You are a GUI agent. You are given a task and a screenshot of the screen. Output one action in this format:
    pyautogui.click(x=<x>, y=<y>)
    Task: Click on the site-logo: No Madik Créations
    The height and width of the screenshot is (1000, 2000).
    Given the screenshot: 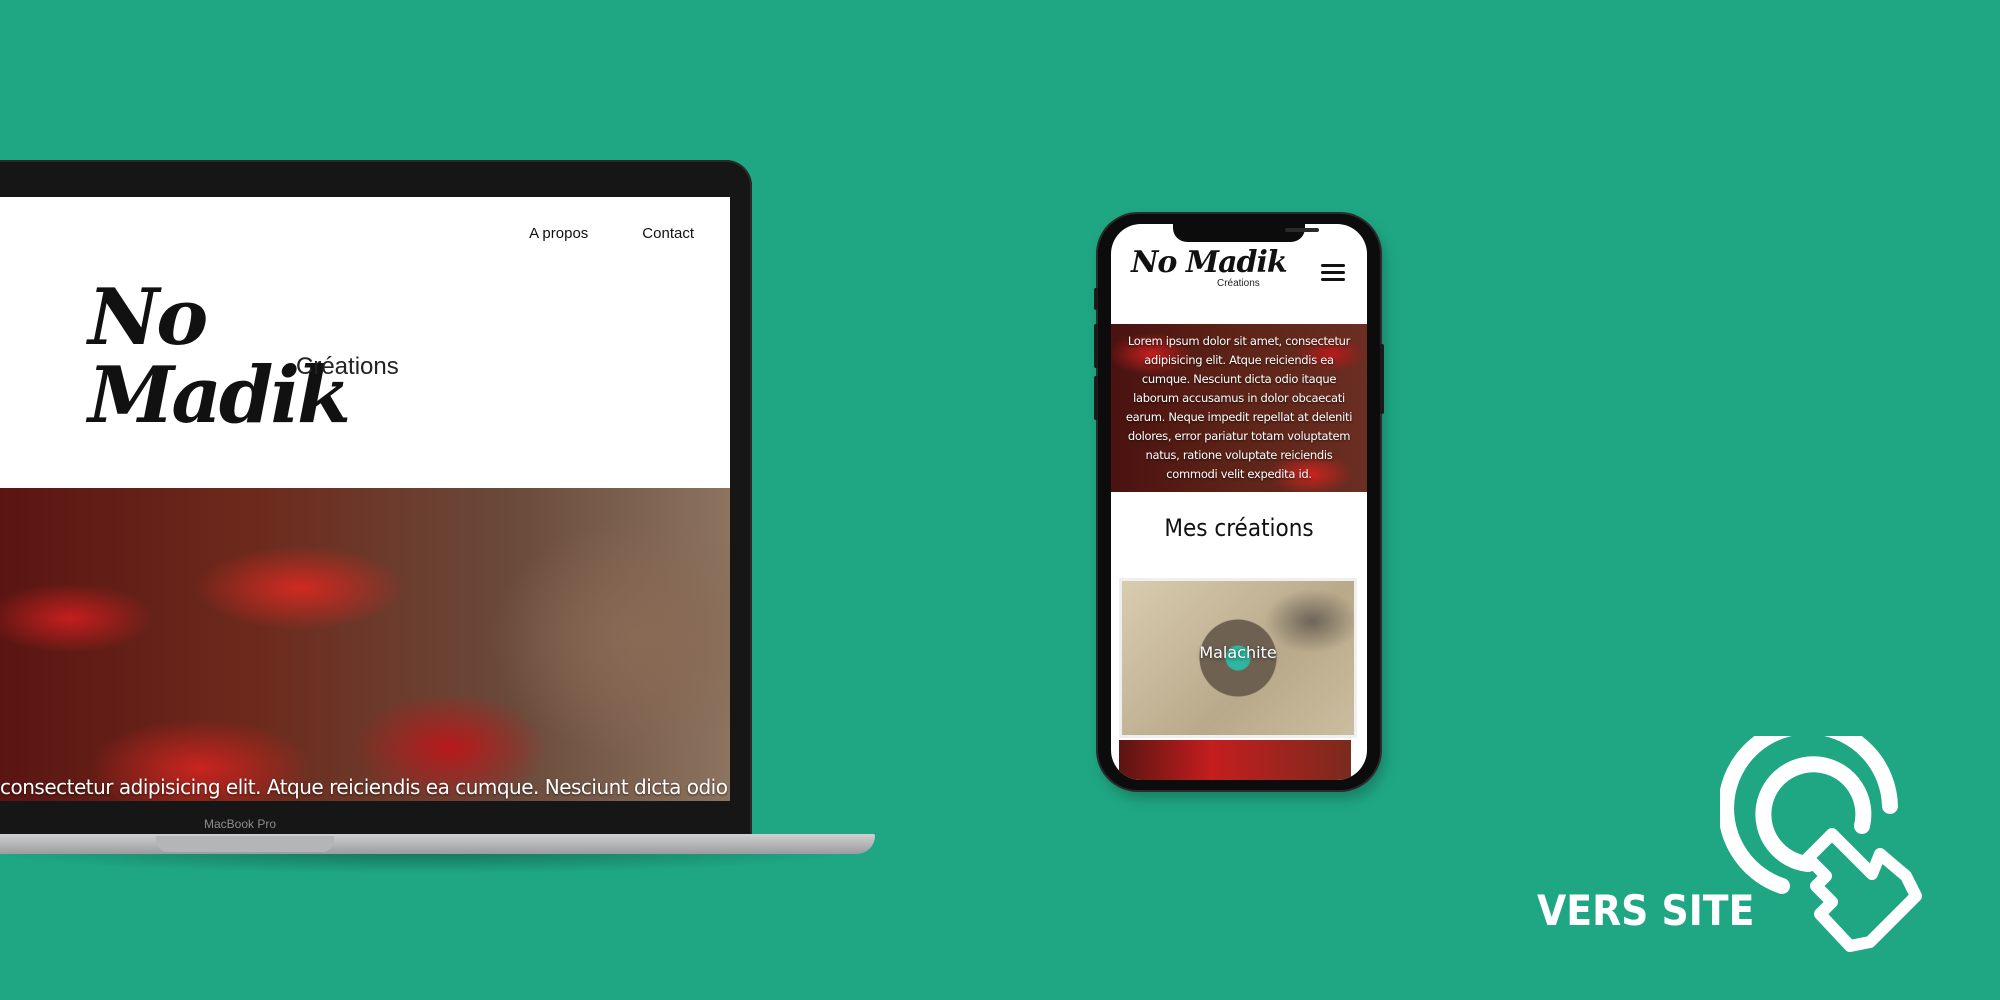 What is the action you would take?
    pyautogui.click(x=248, y=357)
    